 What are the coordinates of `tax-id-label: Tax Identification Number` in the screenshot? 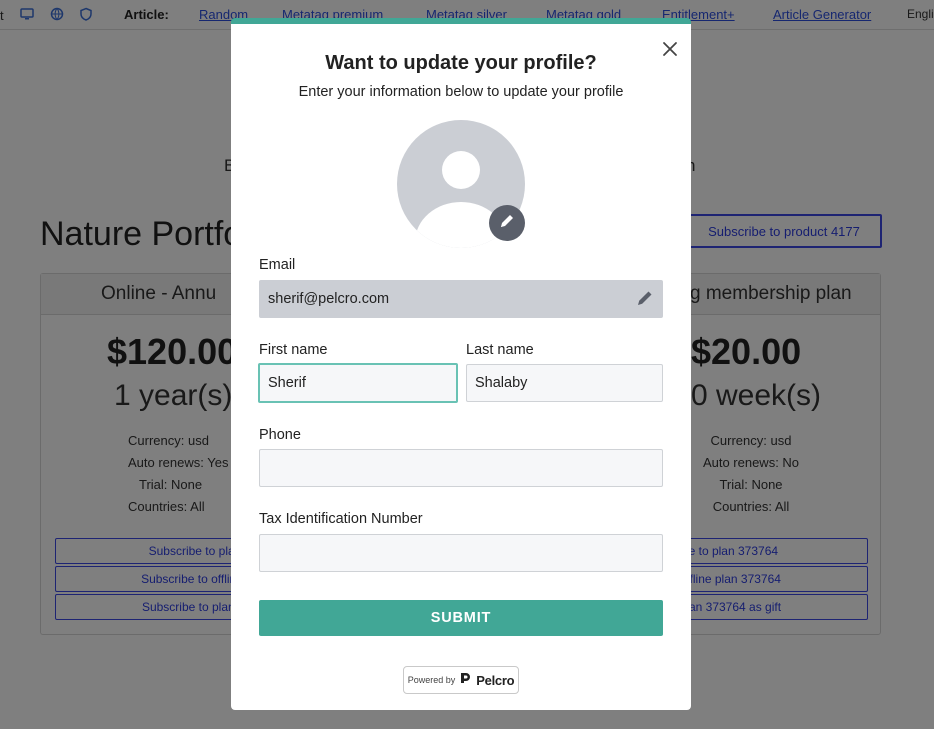 It's located at (341, 519).